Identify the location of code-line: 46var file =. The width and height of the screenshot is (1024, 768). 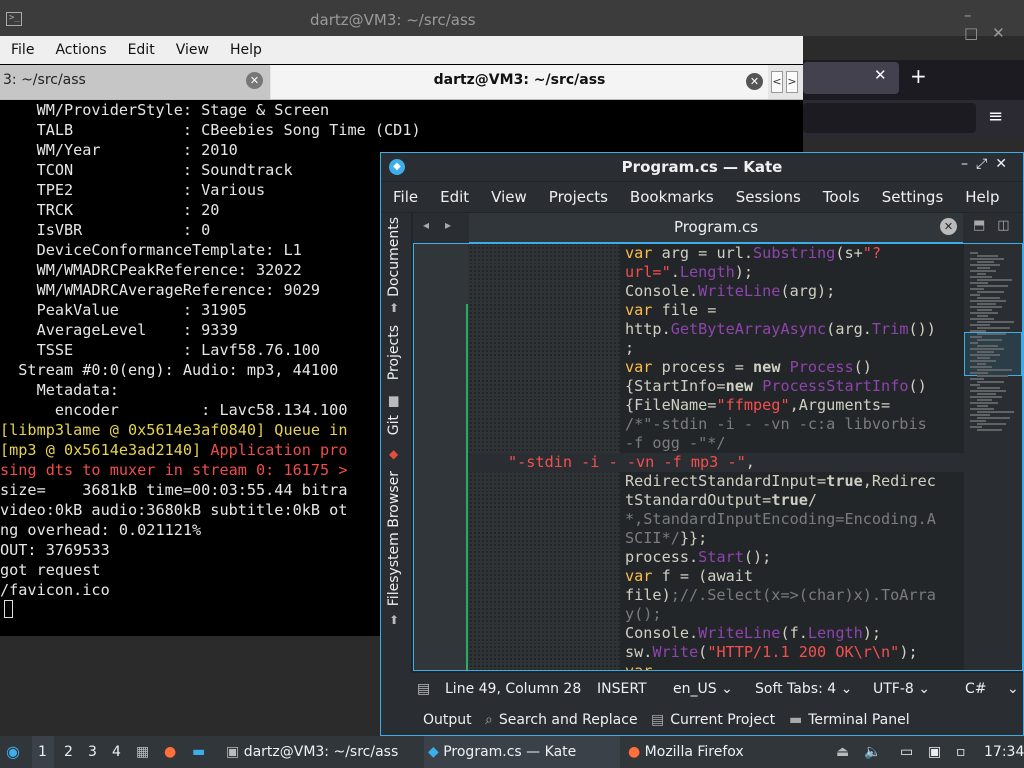
(716, 310).